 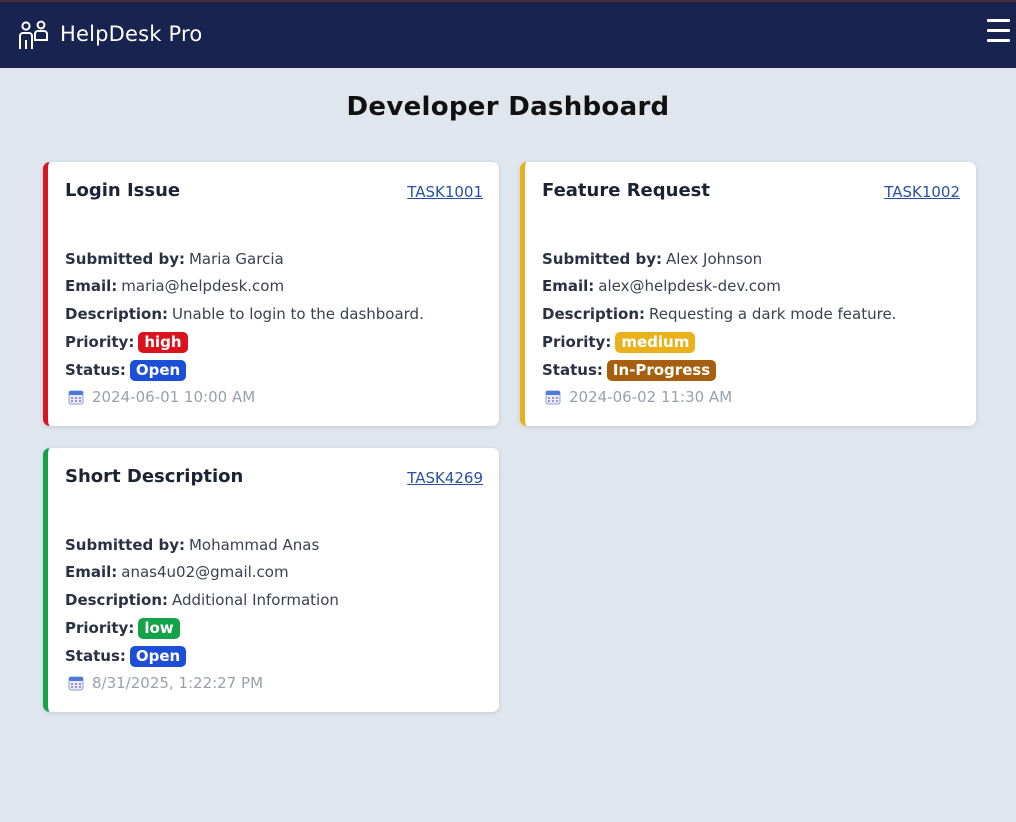 I want to click on status-field: Status: In-Progress, so click(x=629, y=370).